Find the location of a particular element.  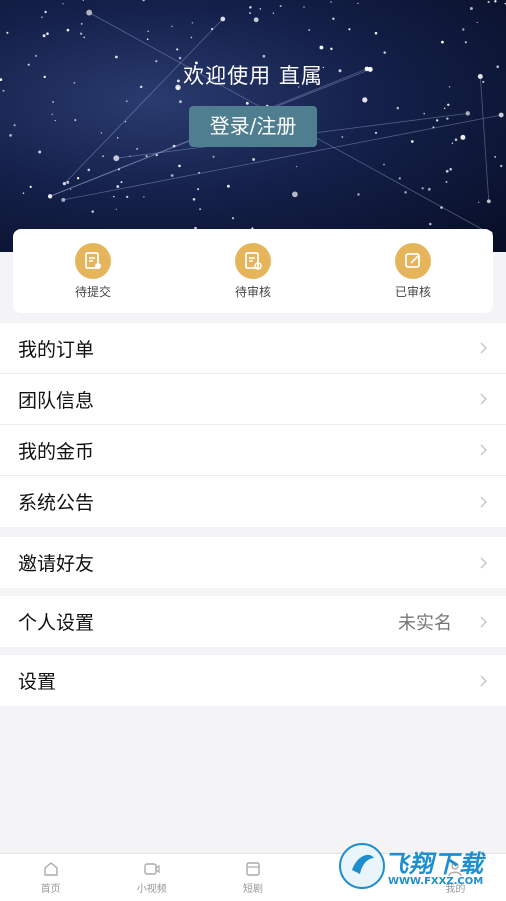

welcome-text: 欢迎使用 直属 is located at coordinates (253, 76).